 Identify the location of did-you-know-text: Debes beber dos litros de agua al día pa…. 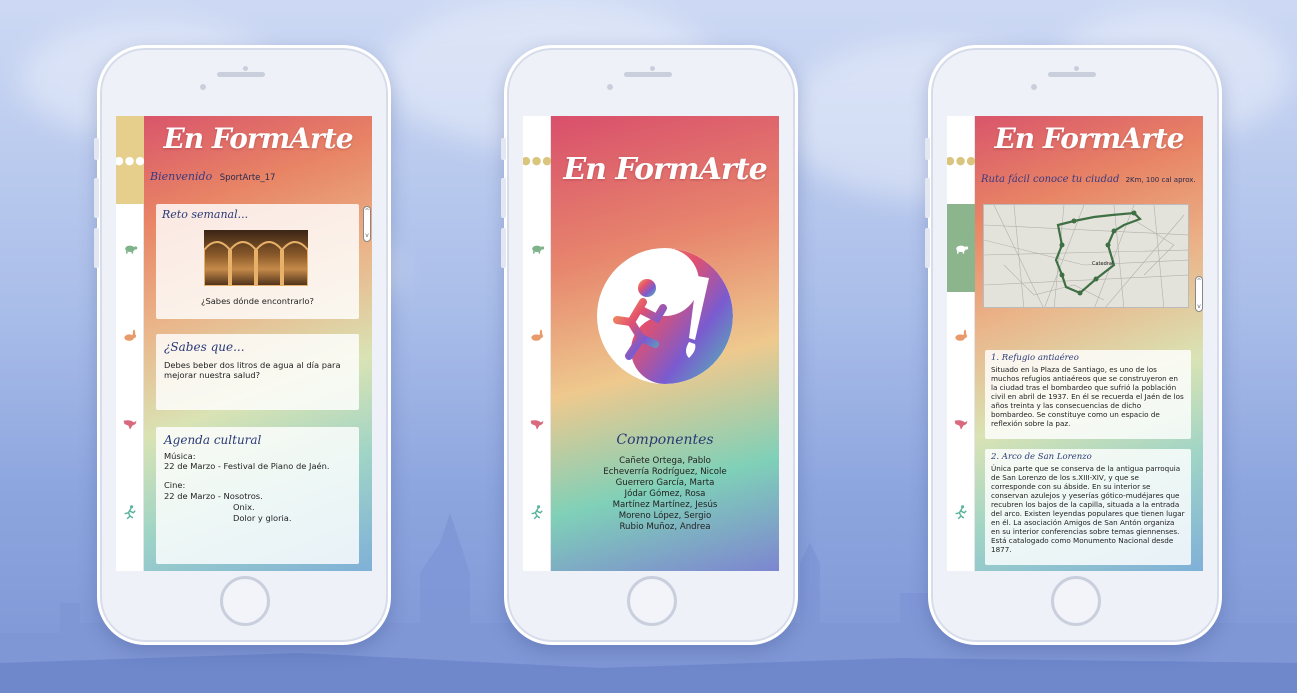
(252, 370).